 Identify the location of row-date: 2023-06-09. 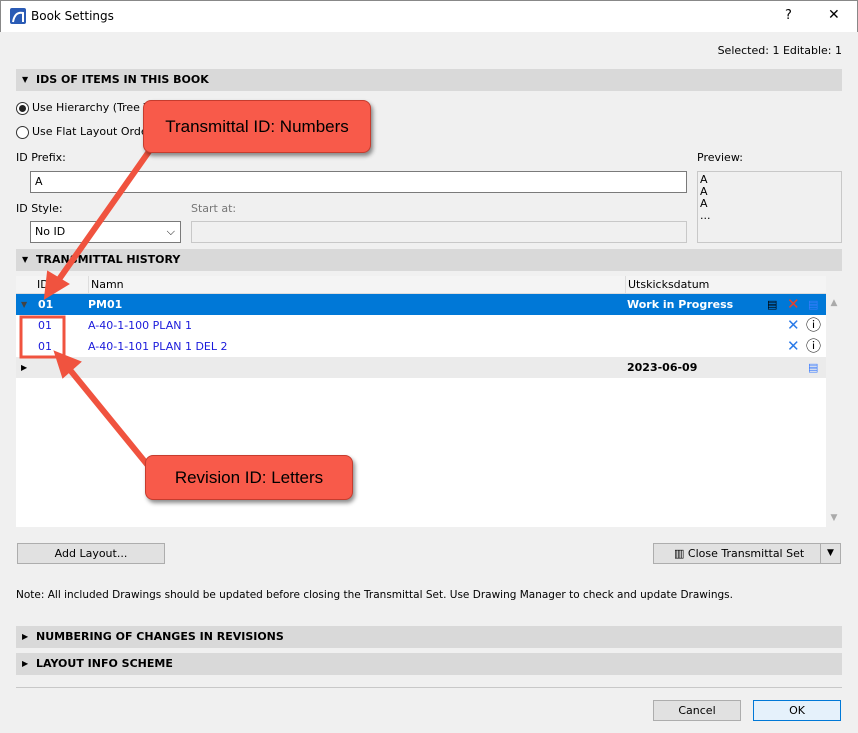
(662, 367).